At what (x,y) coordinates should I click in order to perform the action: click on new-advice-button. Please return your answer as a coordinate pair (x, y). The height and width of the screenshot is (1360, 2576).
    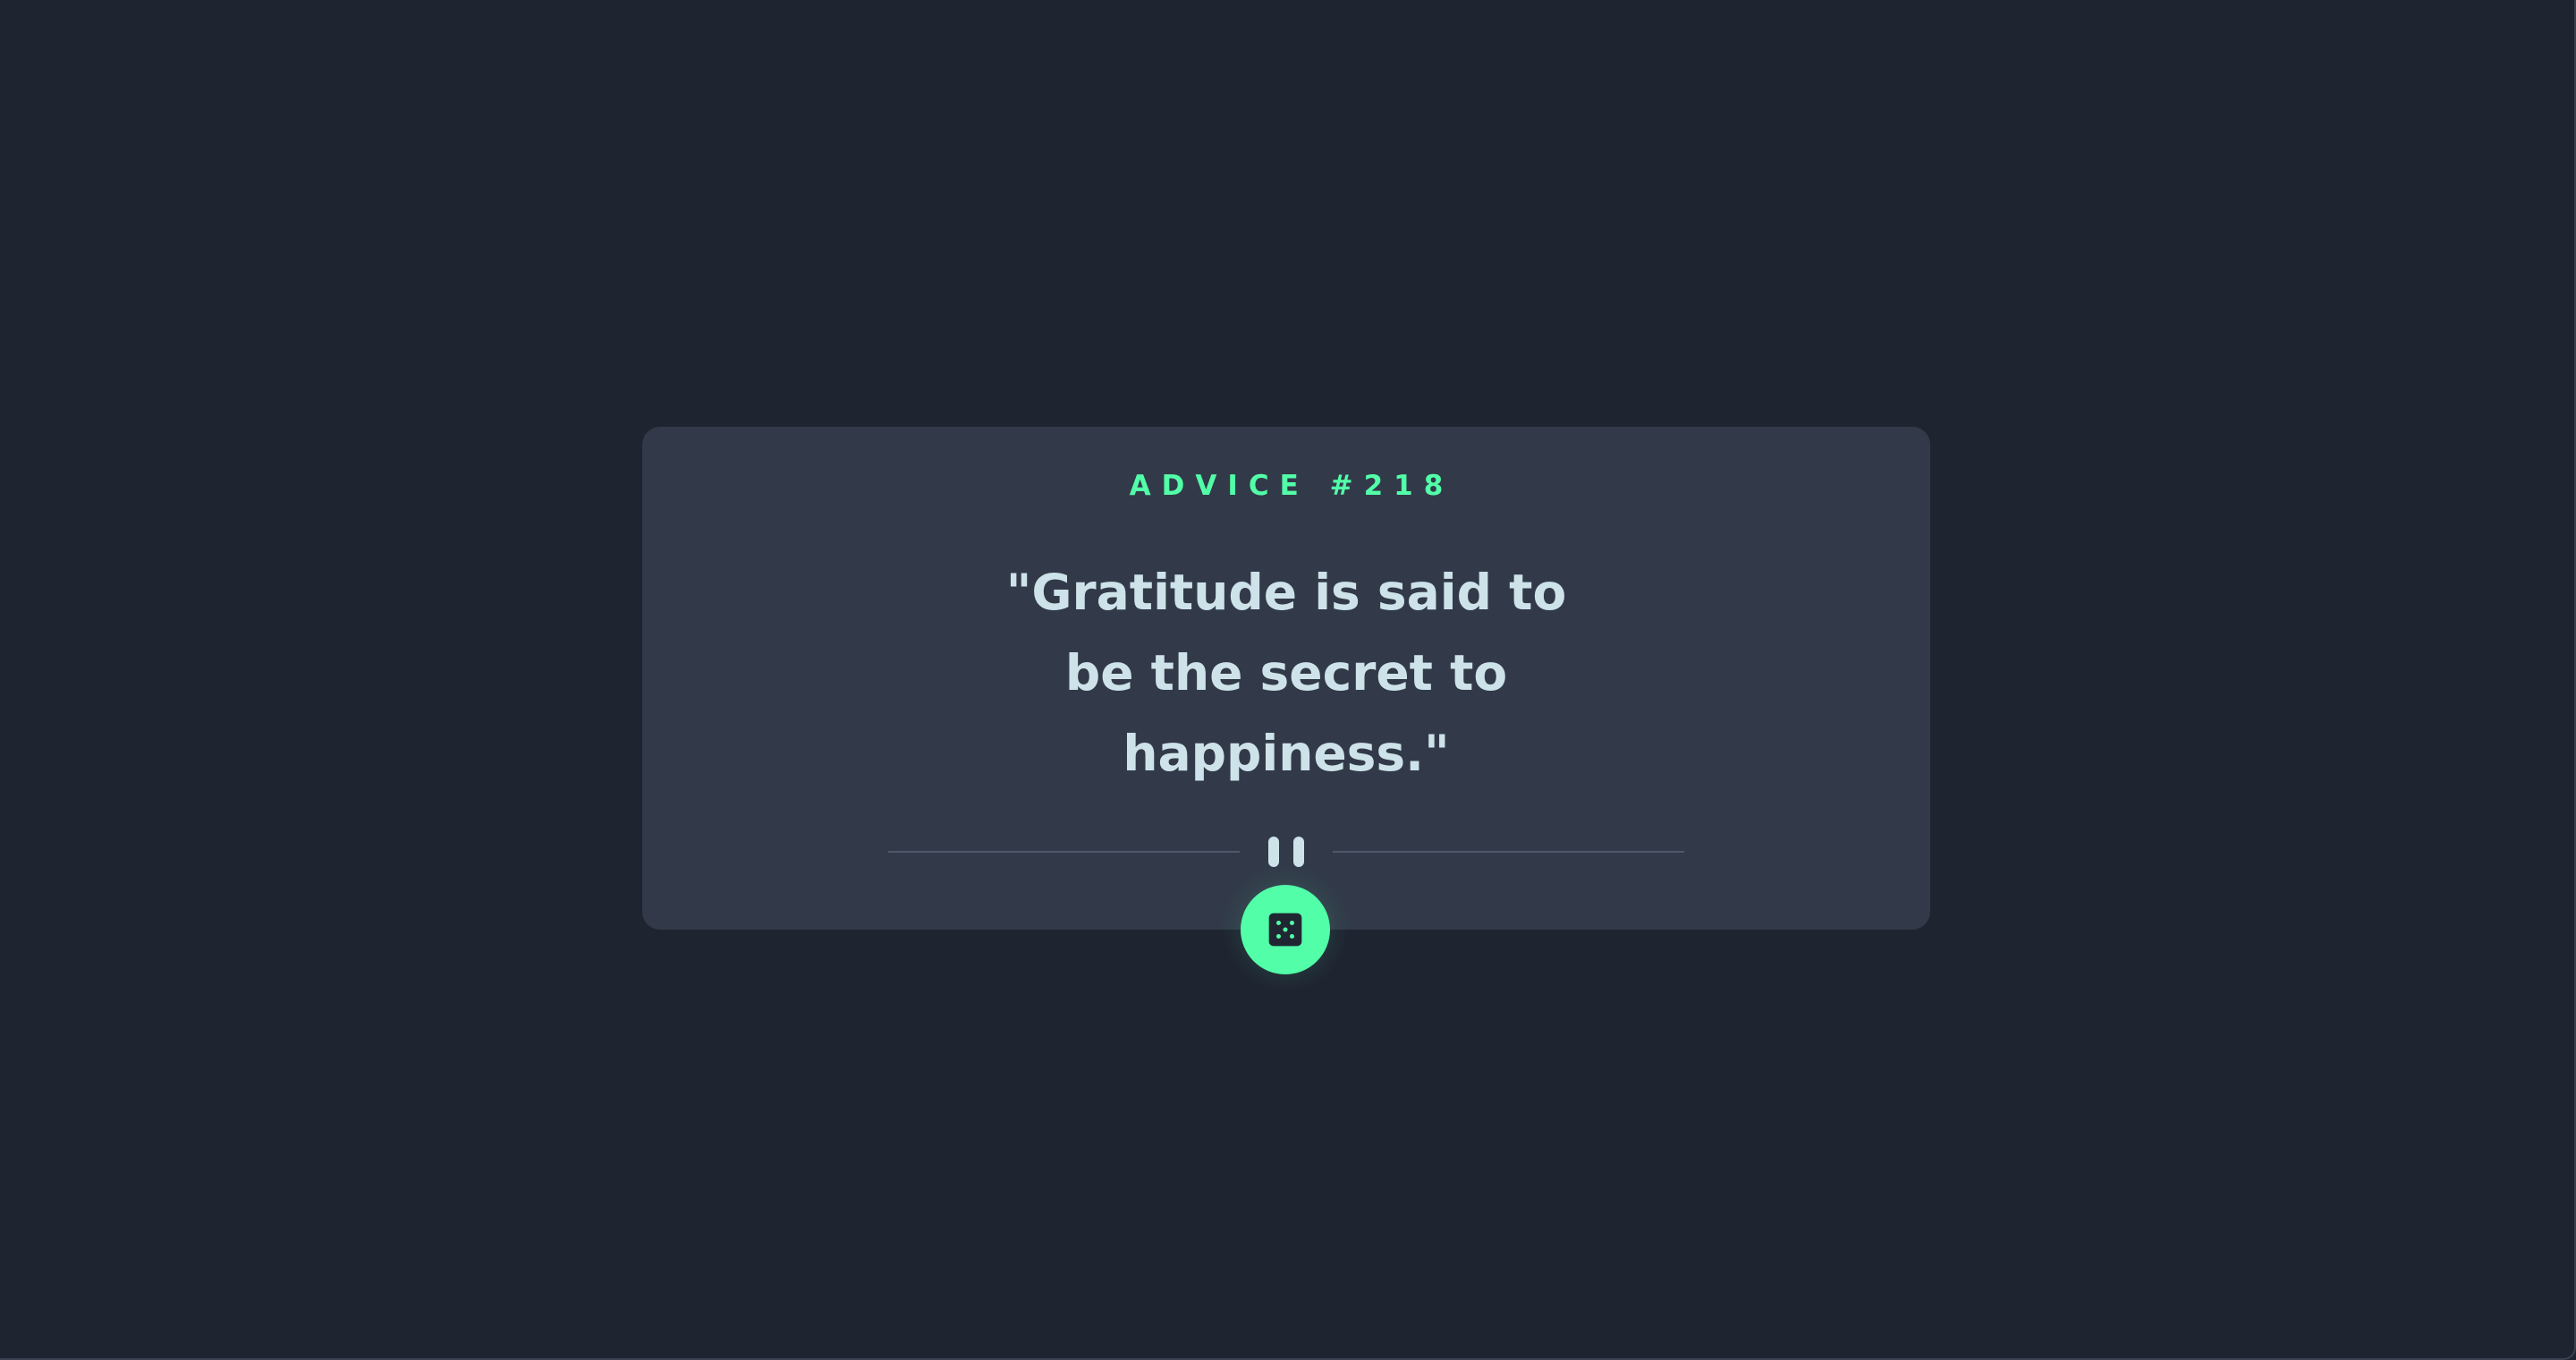
    Looking at the image, I should click on (1285, 930).